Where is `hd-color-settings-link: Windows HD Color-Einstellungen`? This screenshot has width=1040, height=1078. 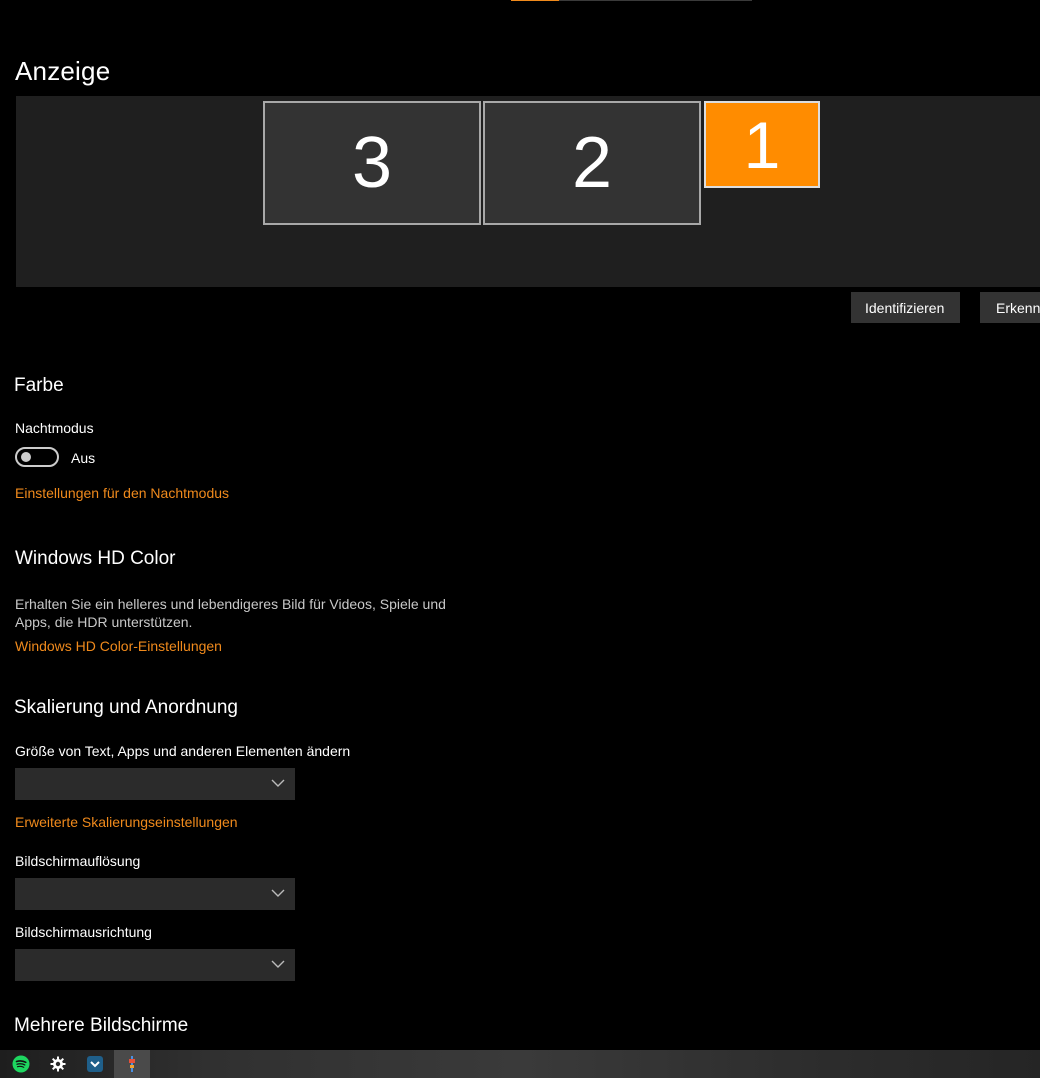 hd-color-settings-link: Windows HD Color-Einstellungen is located at coordinates (118, 646).